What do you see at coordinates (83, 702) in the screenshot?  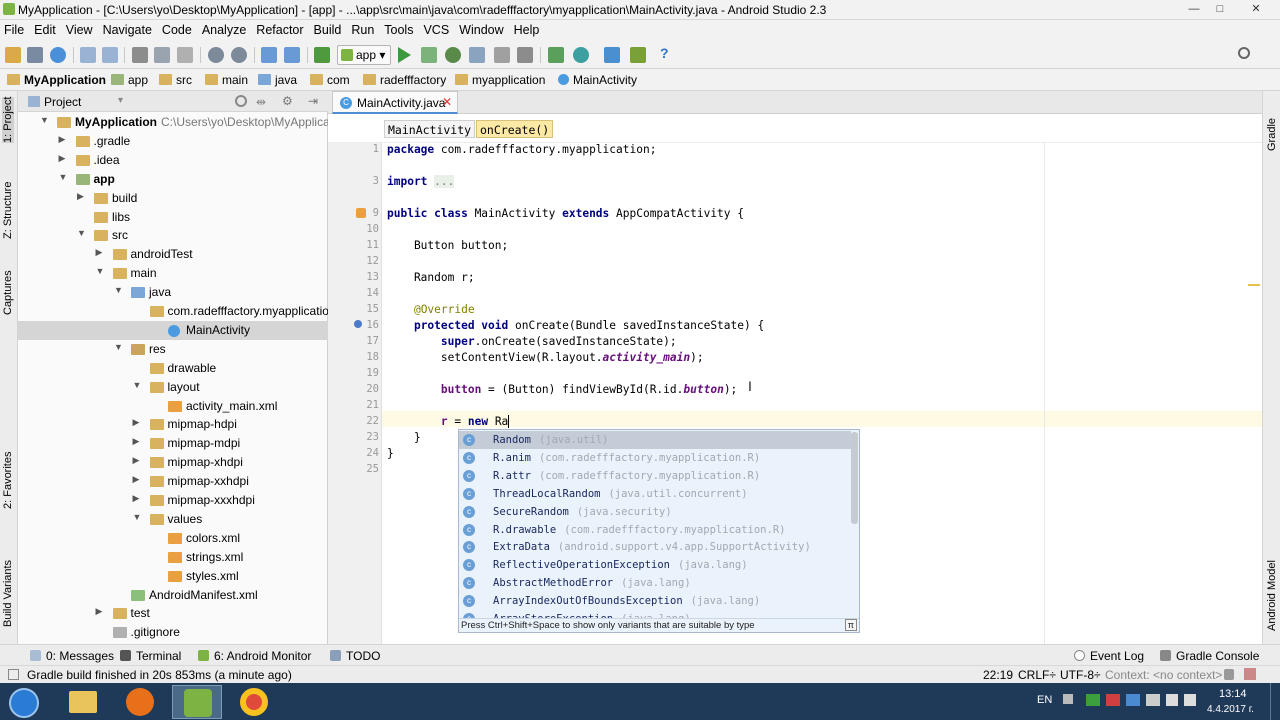 I see `taskbar-explorer` at bounding box center [83, 702].